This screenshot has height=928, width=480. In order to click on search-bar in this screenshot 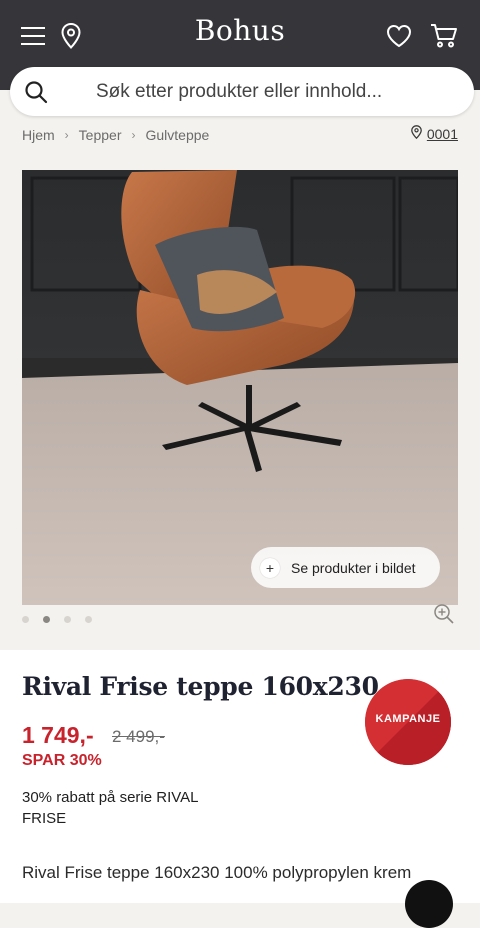, I will do `click(242, 91)`.